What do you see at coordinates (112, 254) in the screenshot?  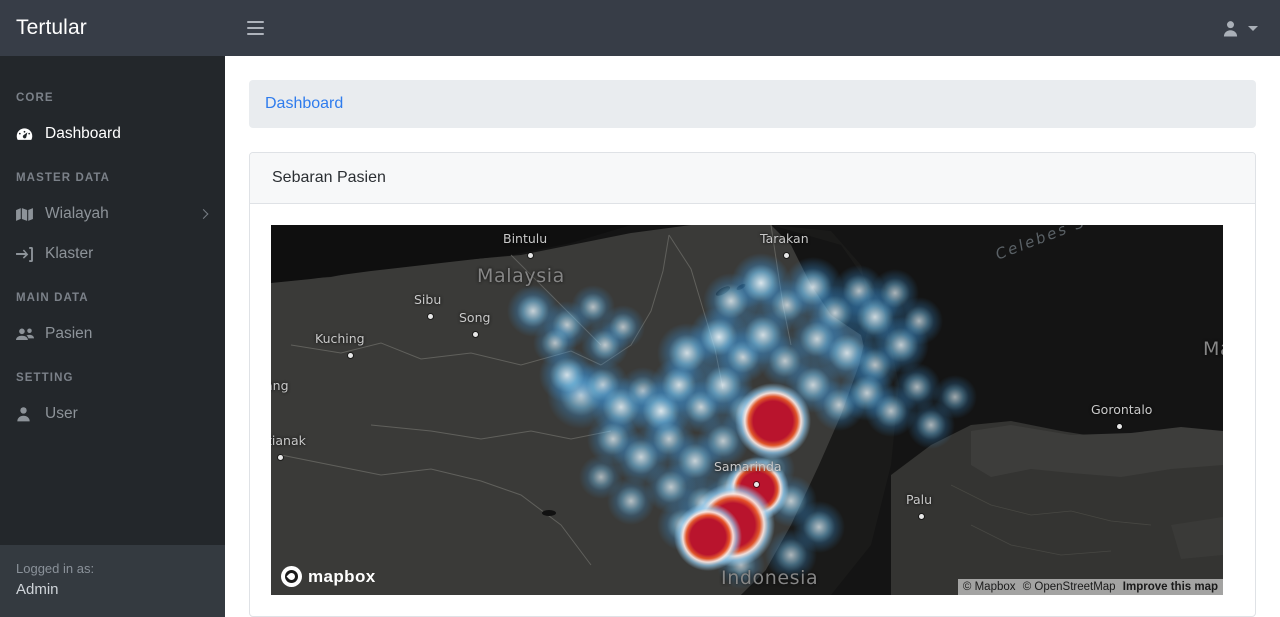 I see `sidebar-item-klaster: Klaster` at bounding box center [112, 254].